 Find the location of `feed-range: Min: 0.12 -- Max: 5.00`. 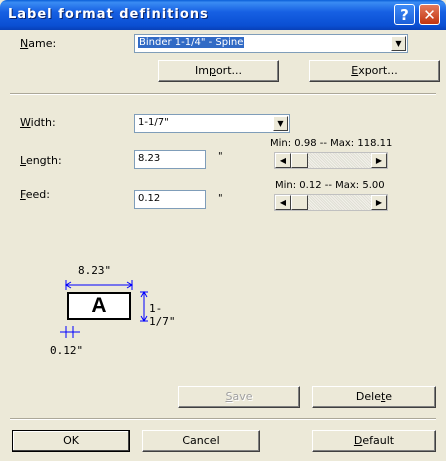

feed-range: Min: 0.12 -- Max: 5.00 is located at coordinates (330, 185).